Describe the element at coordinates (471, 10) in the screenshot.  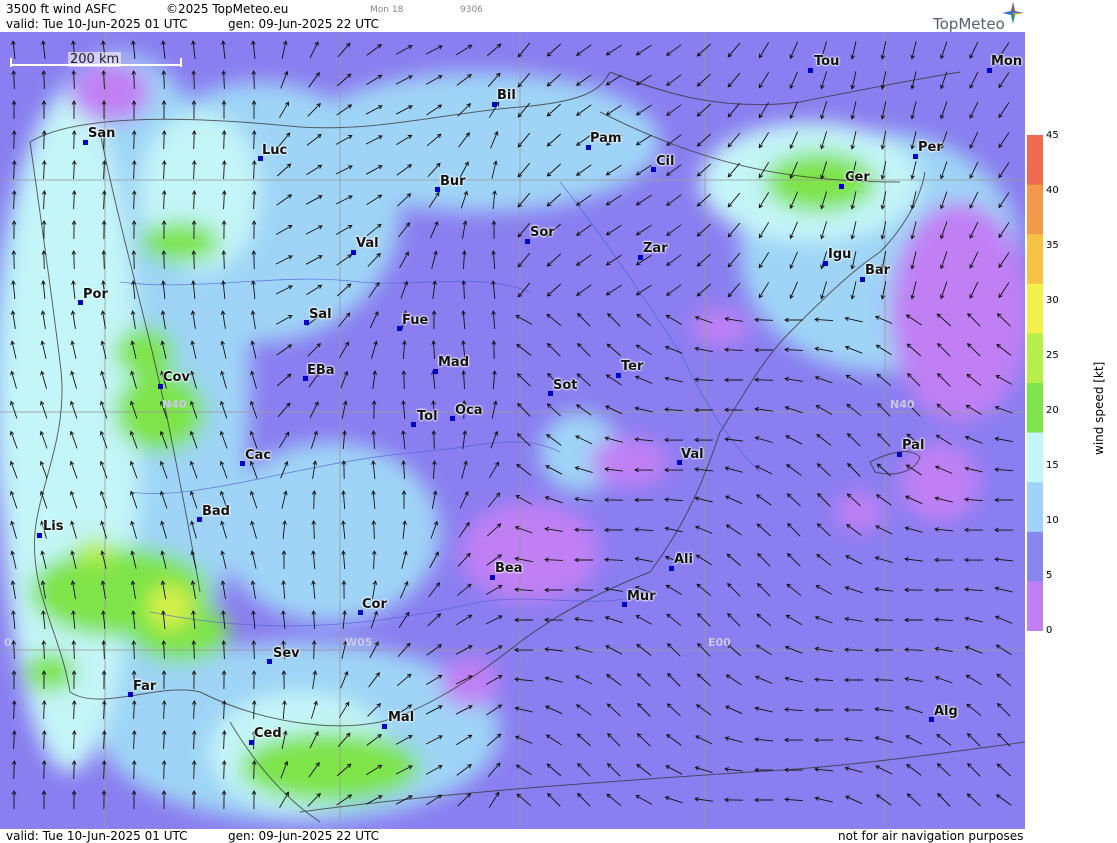
I see `run-code: 9306` at that location.